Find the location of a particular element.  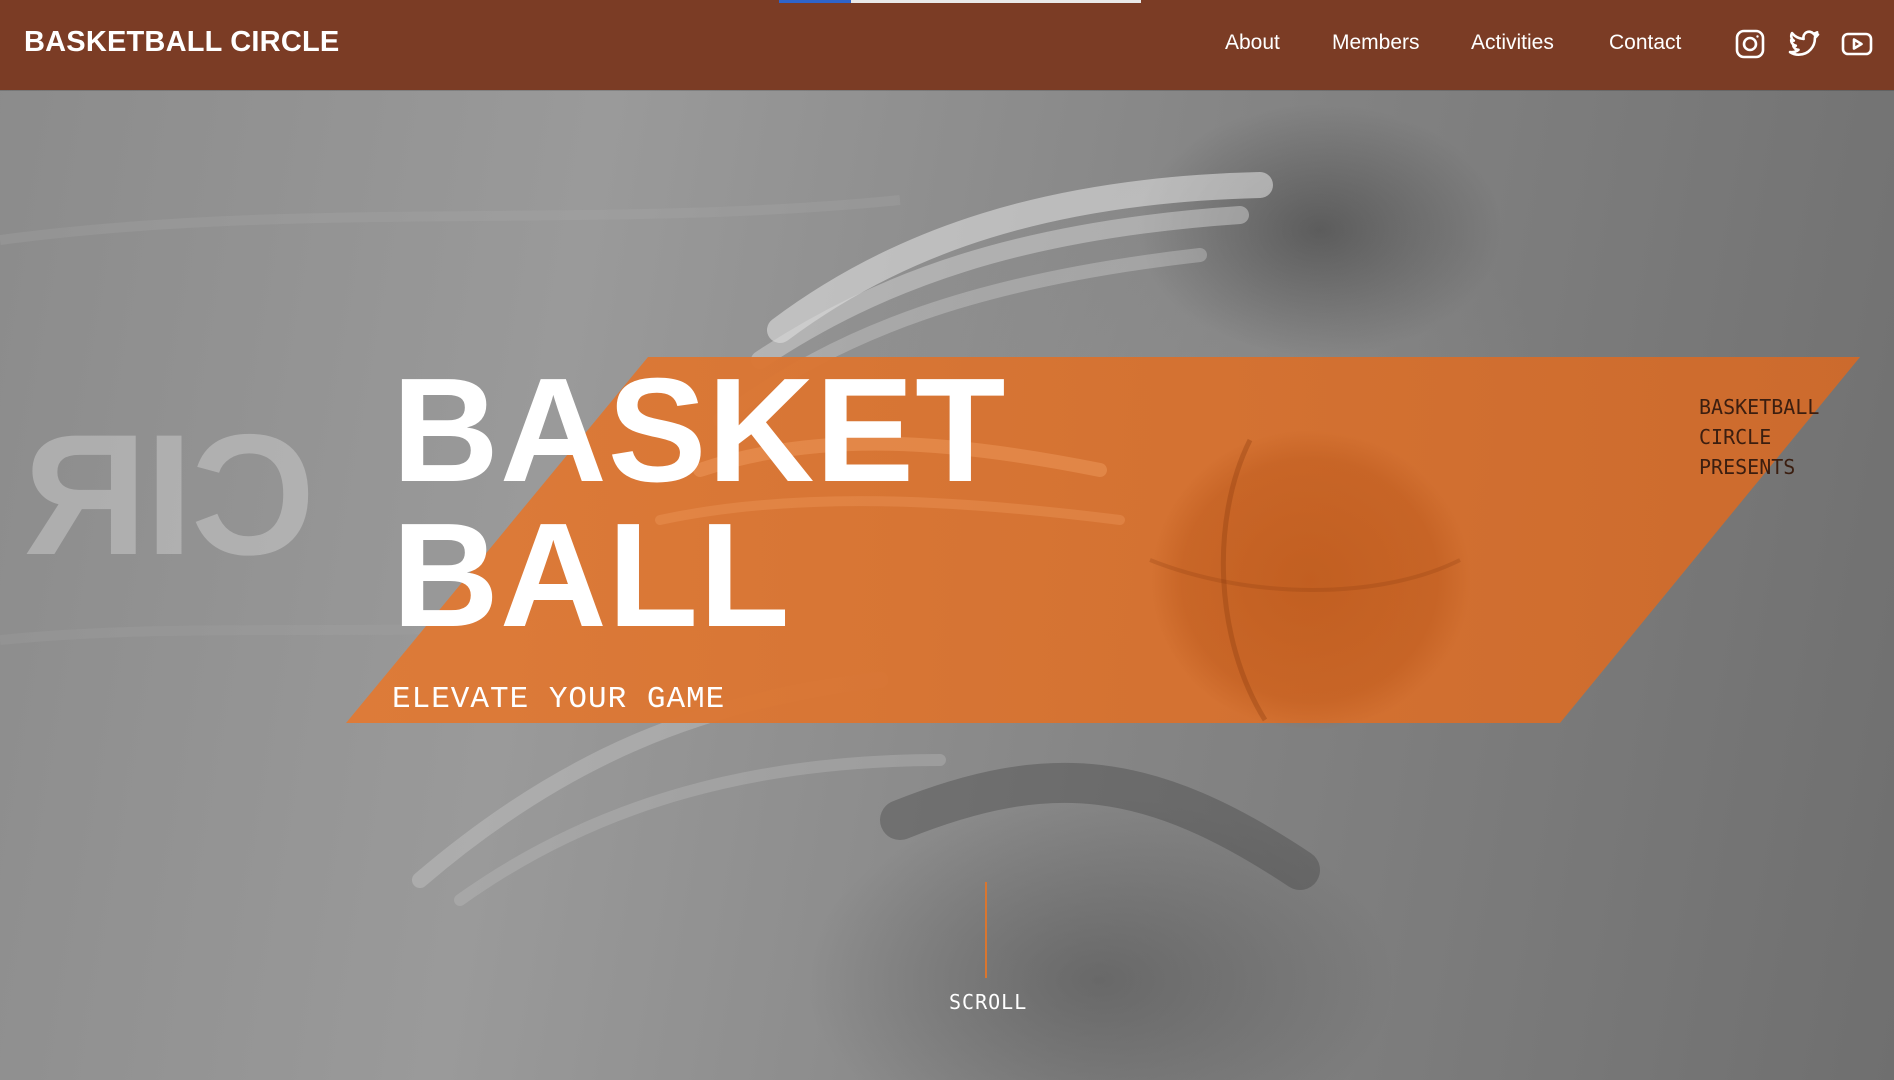

nav-link-about: About is located at coordinates (1252, 43).